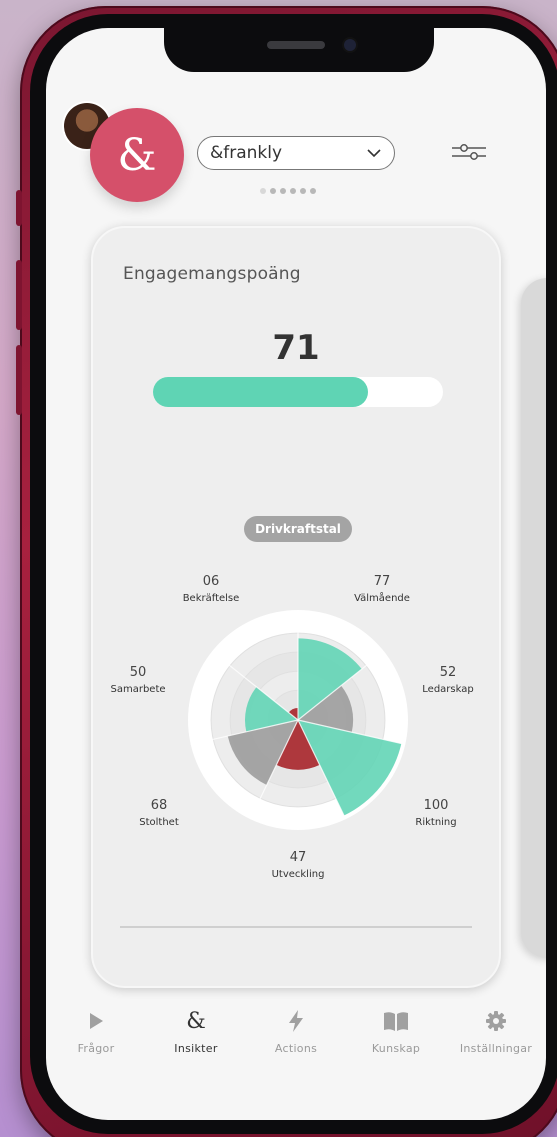  I want to click on brand-logo: &, so click(137, 155).